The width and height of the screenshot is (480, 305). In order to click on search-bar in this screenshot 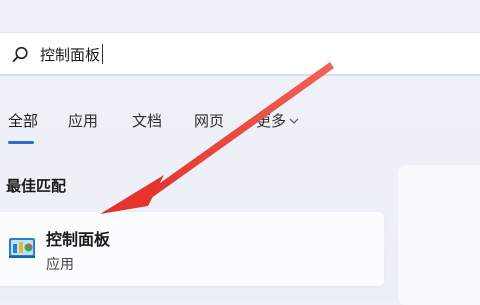, I will do `click(240, 54)`.